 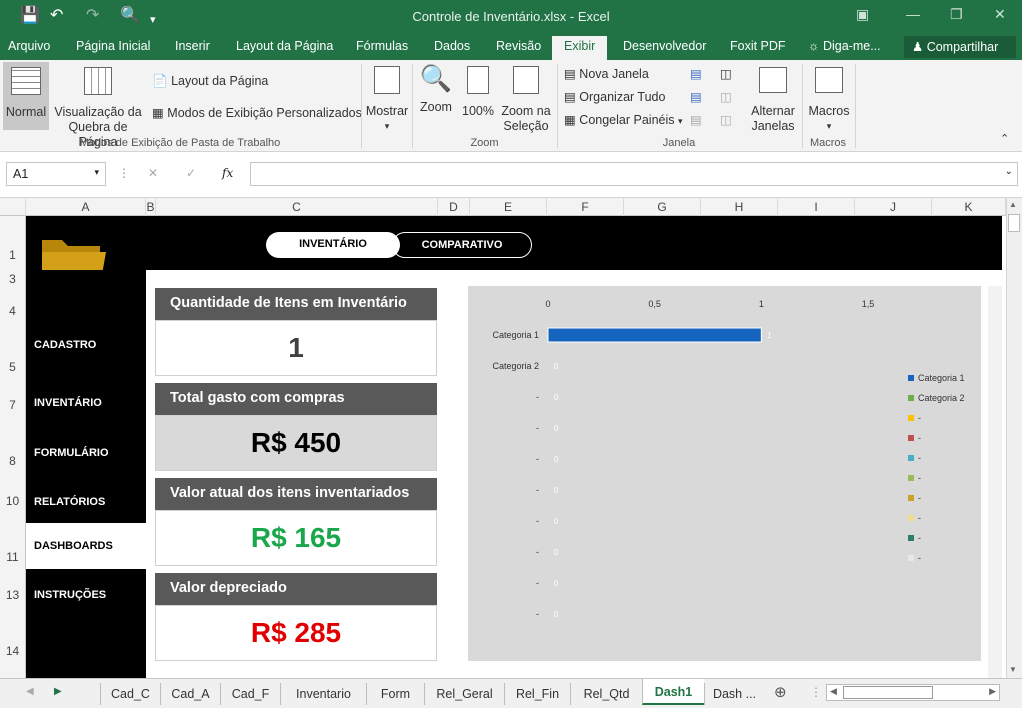 I want to click on sheet-tab-active: Dash1, so click(x=673, y=692).